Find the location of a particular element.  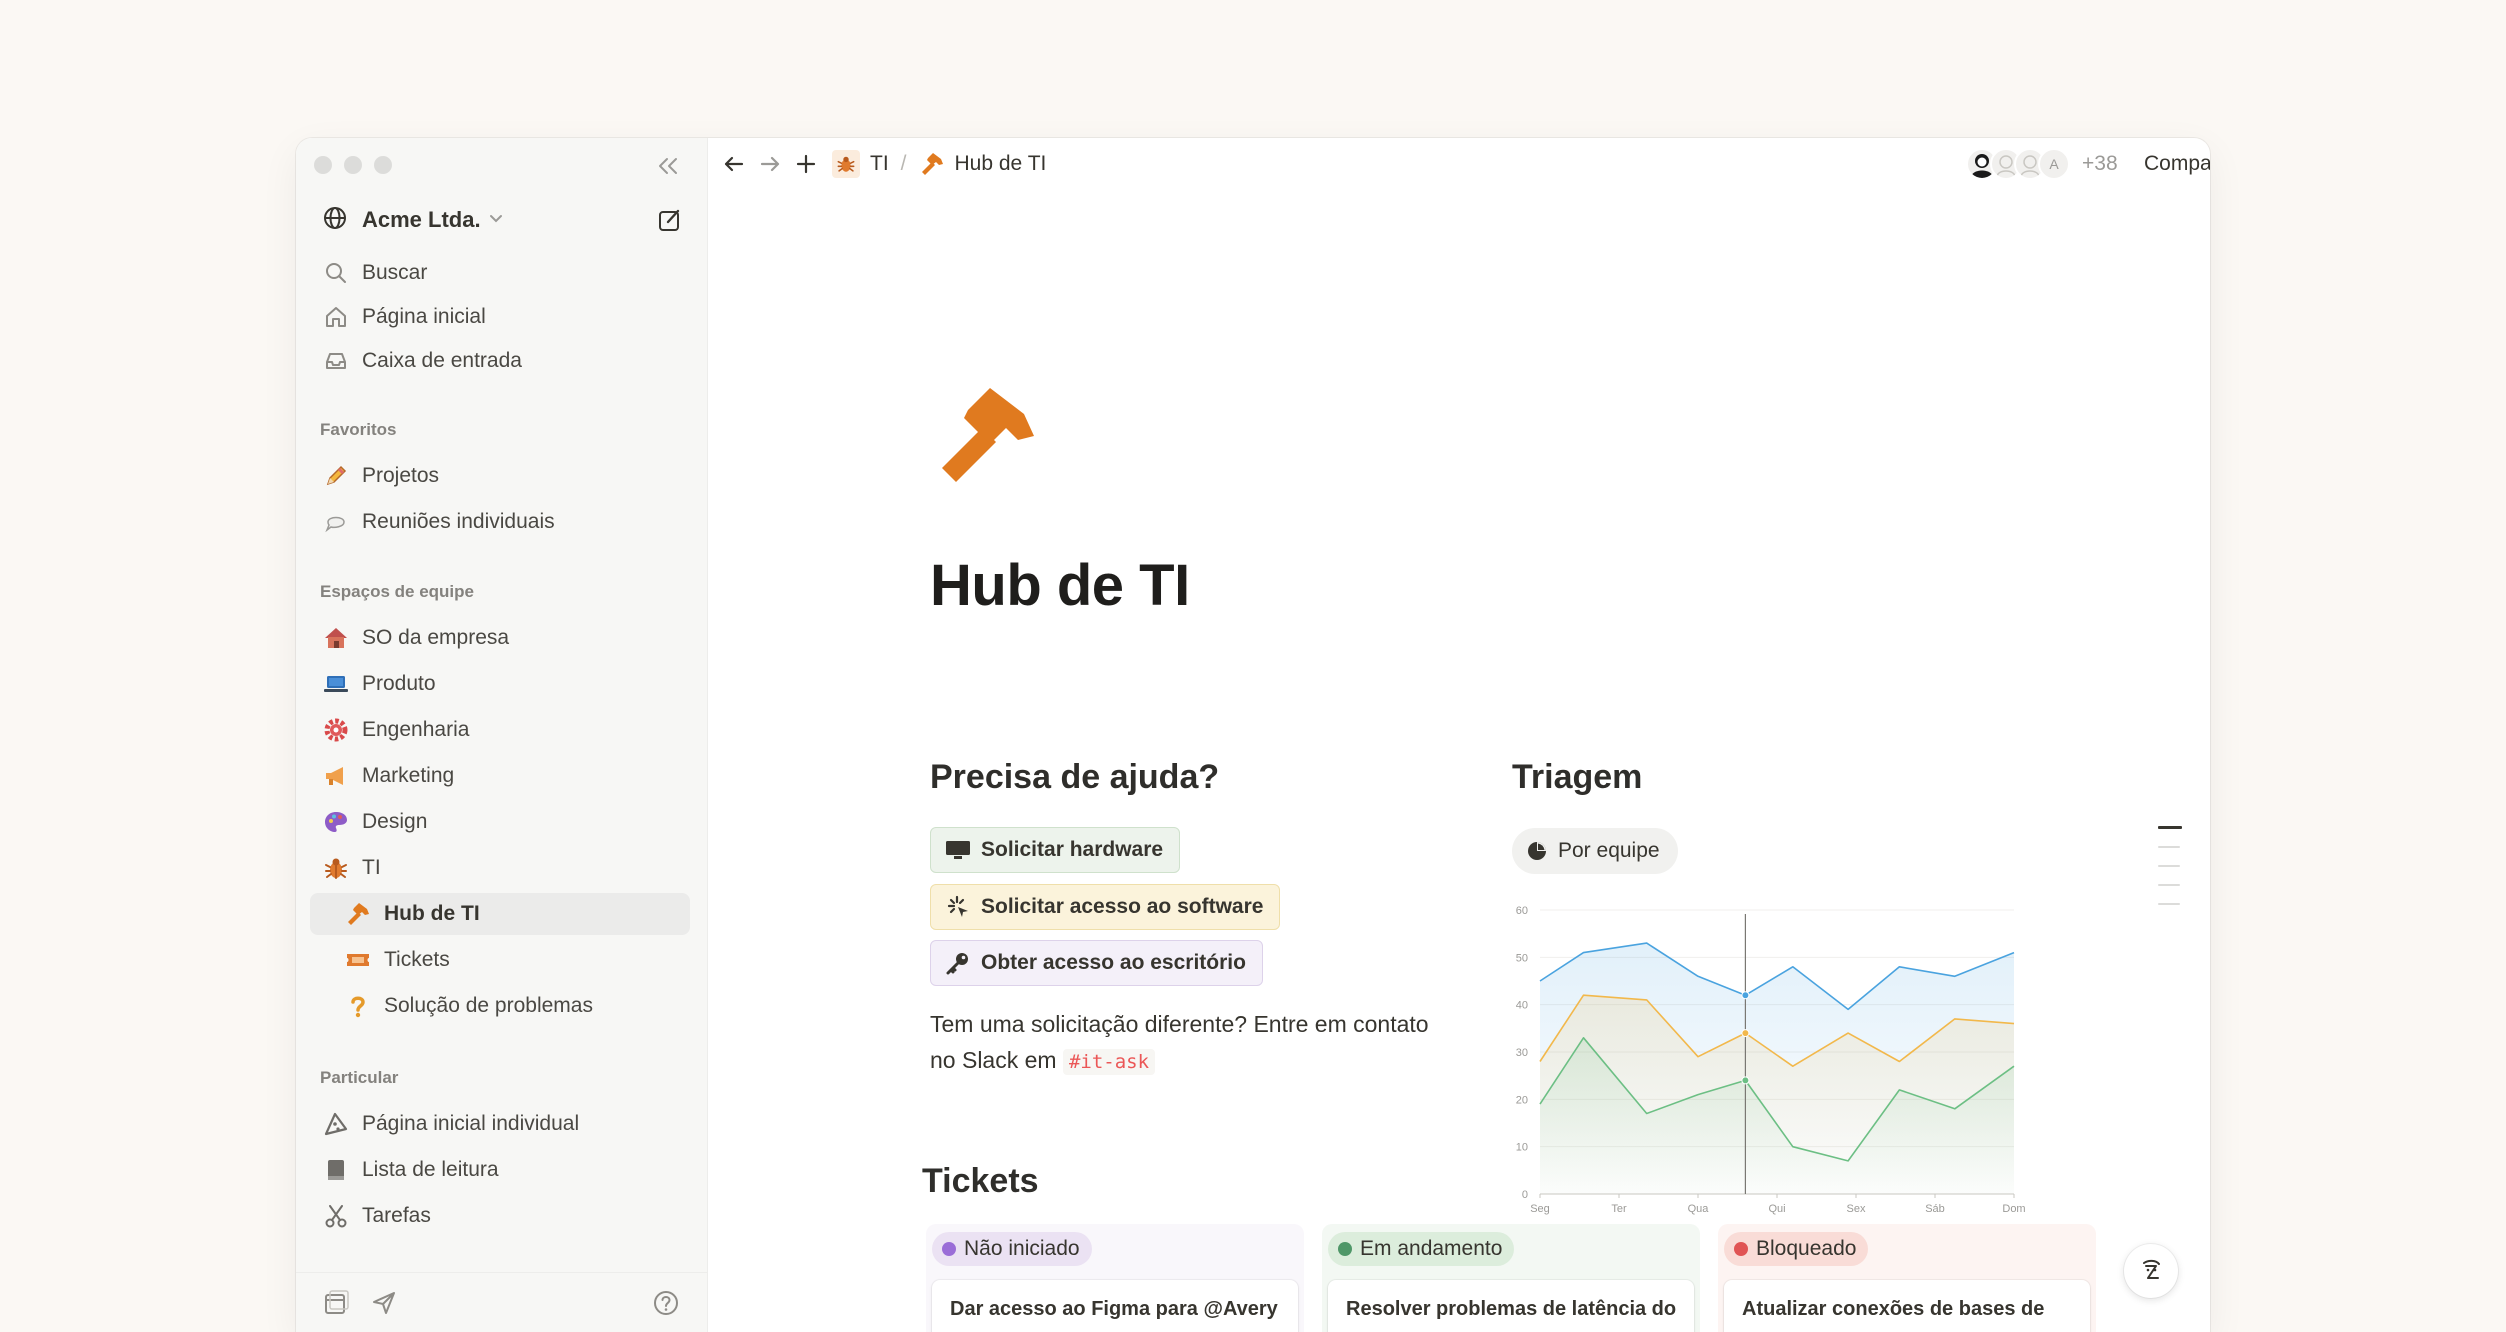

back-arrow-icon is located at coordinates (734, 164).